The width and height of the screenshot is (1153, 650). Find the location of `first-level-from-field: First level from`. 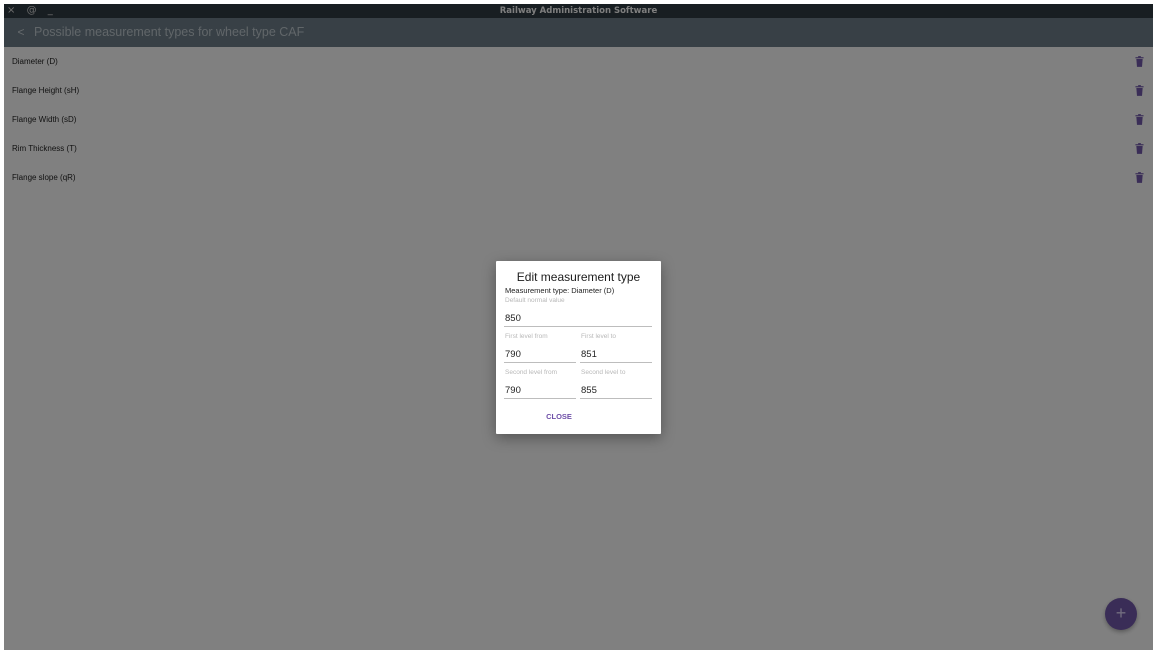

first-level-from-field: First level from is located at coordinates (541, 348).